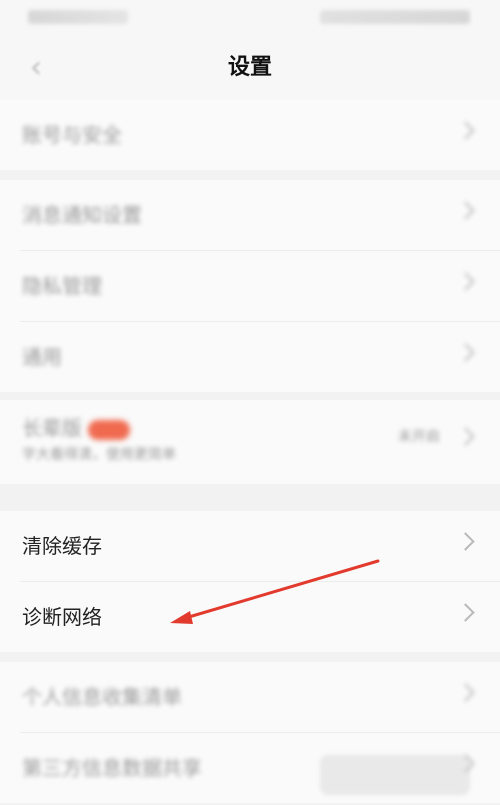 This screenshot has width=500, height=805. I want to click on settings-row-personal-info: 个人信息收集清单, so click(260, 697).